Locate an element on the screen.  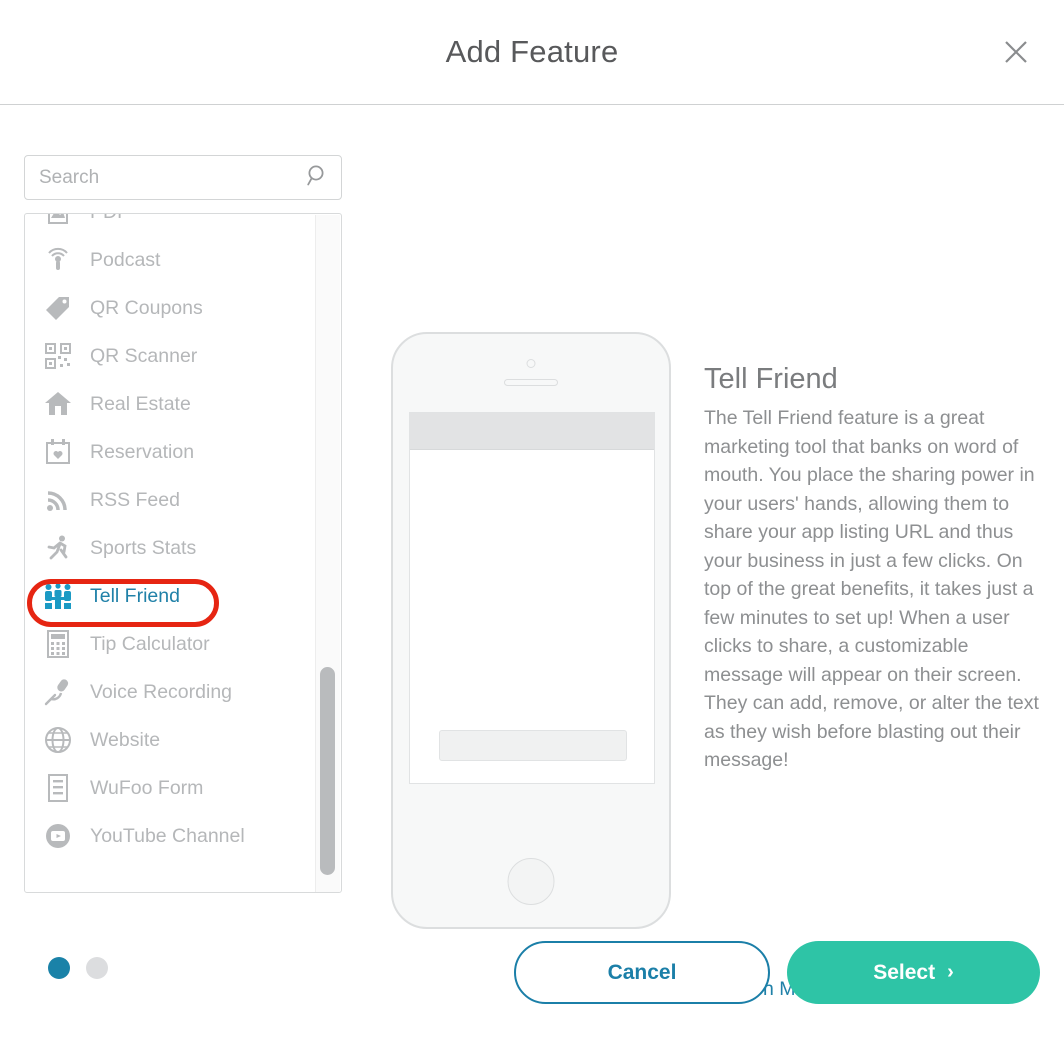
runner-icon is located at coordinates (58, 548).